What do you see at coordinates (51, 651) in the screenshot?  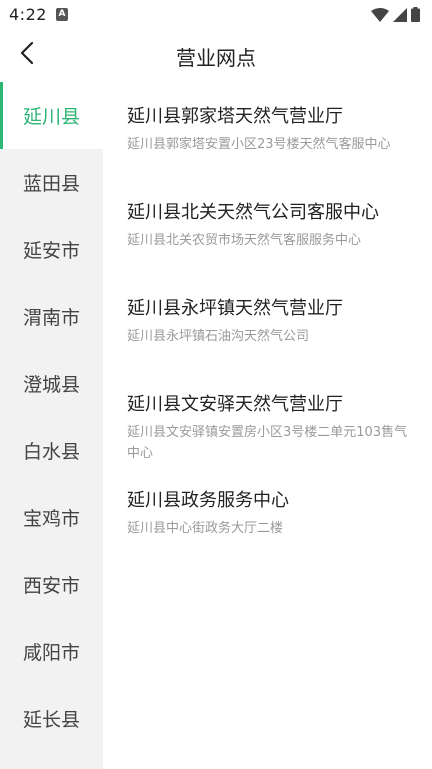 I see `sidebar-item-xianyang: 咸阳市` at bounding box center [51, 651].